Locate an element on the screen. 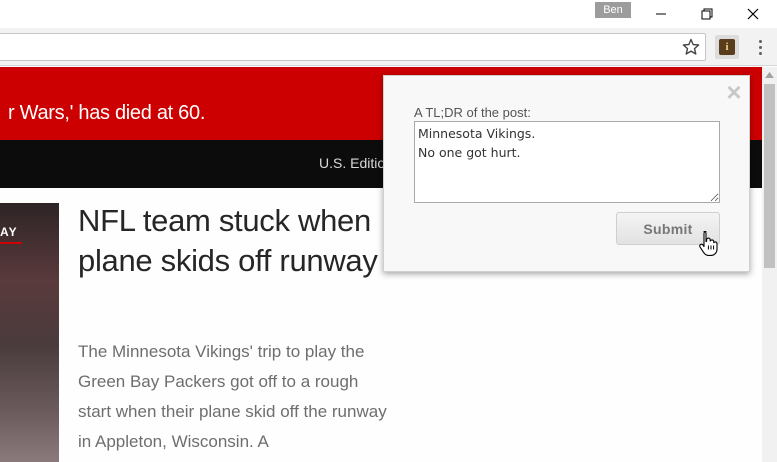 Image resolution: width=777 pixels, height=462 pixels. hand-cursor-icon is located at coordinates (708, 243).